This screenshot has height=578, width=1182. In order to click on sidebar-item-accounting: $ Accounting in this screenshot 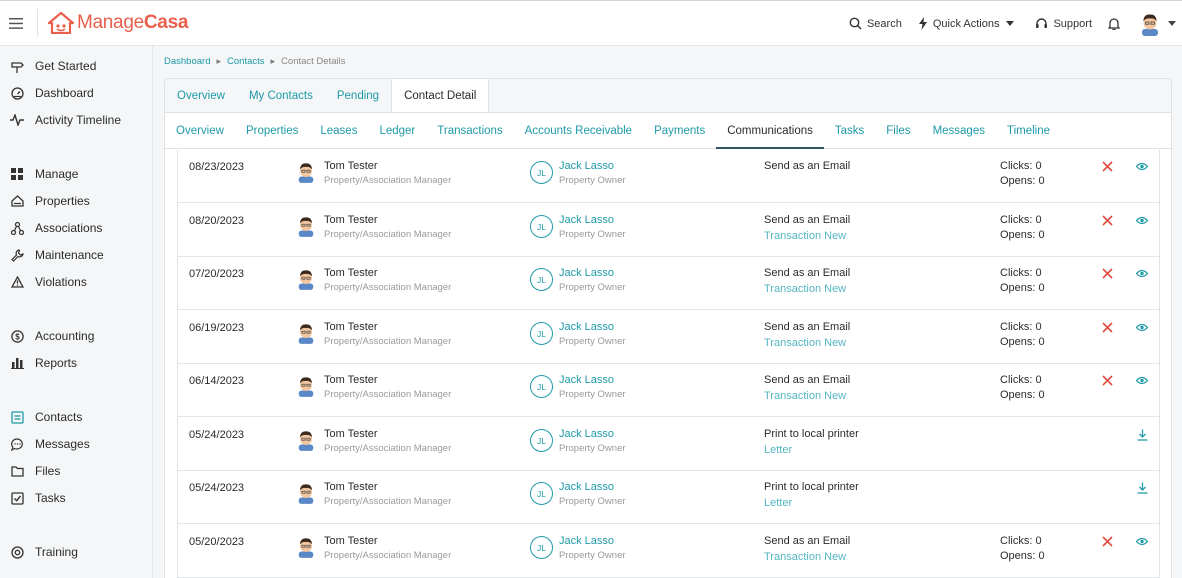, I will do `click(76, 336)`.